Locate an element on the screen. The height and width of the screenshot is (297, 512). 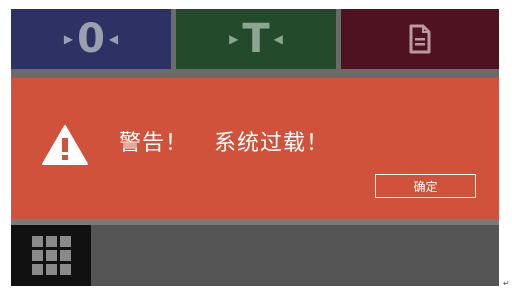
warning-title: 警告！ is located at coordinates (154, 143).